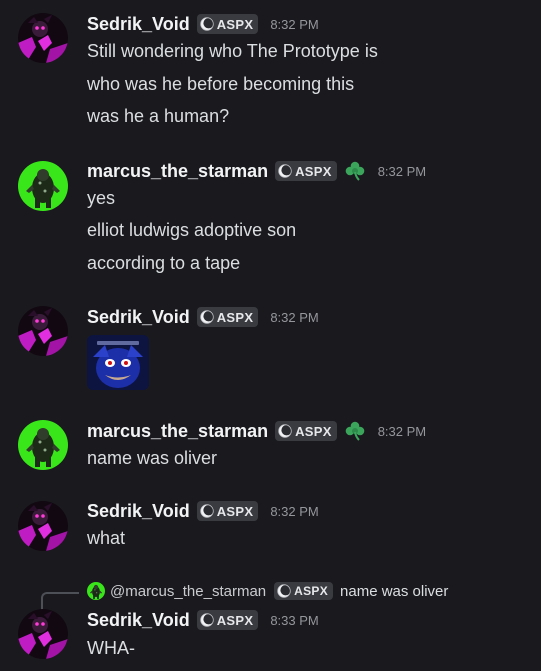  What do you see at coordinates (60, 601) in the screenshot?
I see `reply-spine` at bounding box center [60, 601].